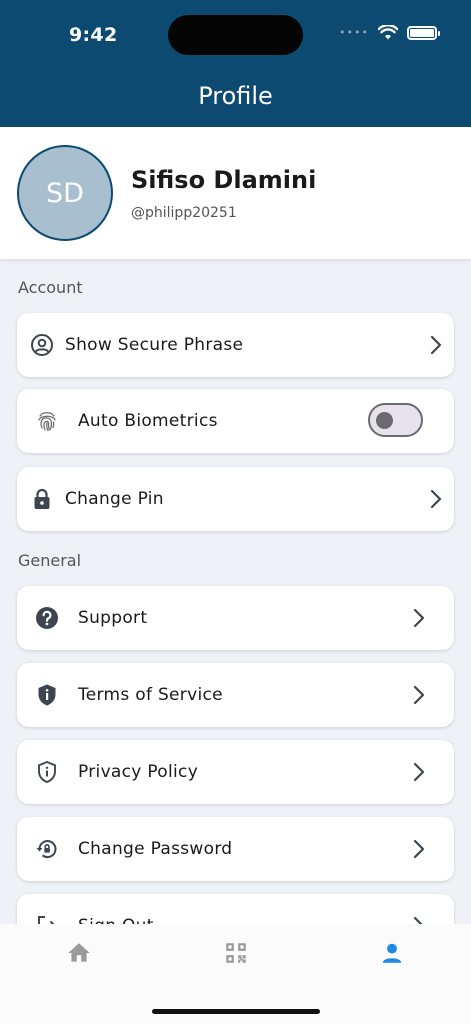  Describe the element at coordinates (235, 618) in the screenshot. I see `support-item: Support` at that location.